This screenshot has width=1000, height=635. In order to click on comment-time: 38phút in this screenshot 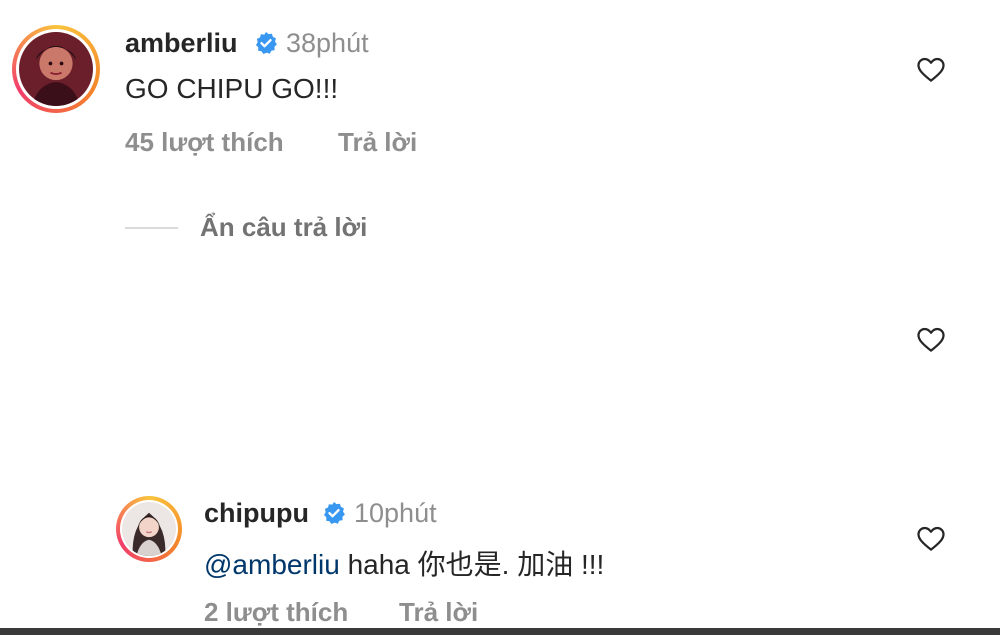, I will do `click(327, 43)`.